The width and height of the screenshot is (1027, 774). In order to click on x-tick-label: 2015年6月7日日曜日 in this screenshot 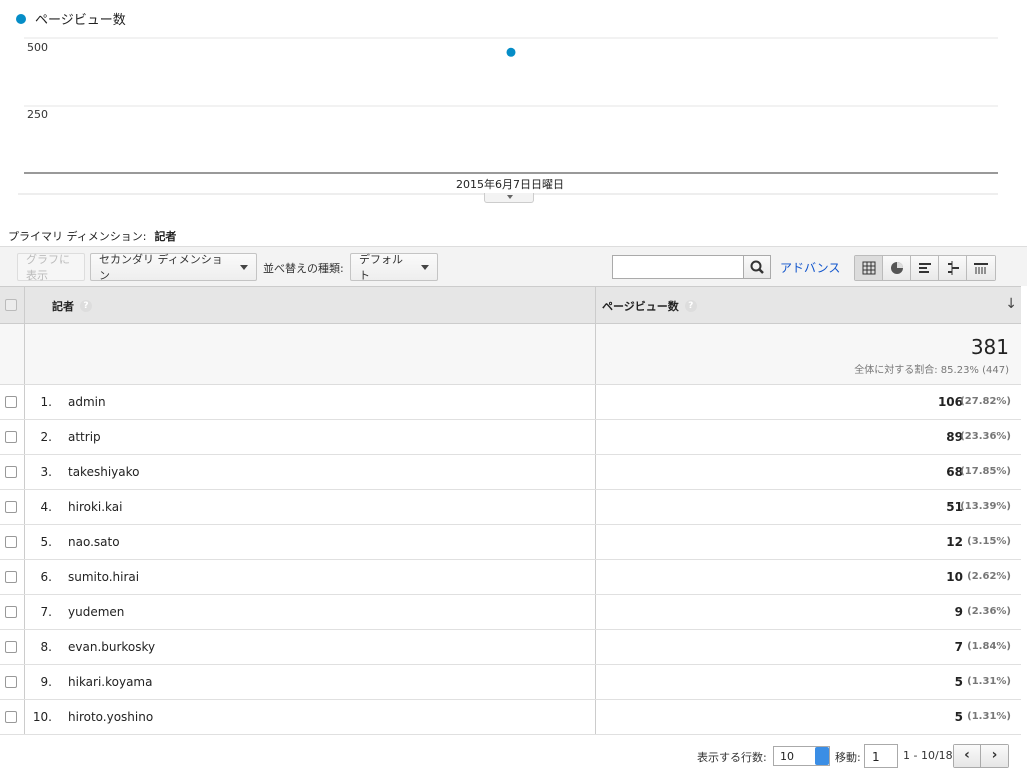, I will do `click(510, 184)`.